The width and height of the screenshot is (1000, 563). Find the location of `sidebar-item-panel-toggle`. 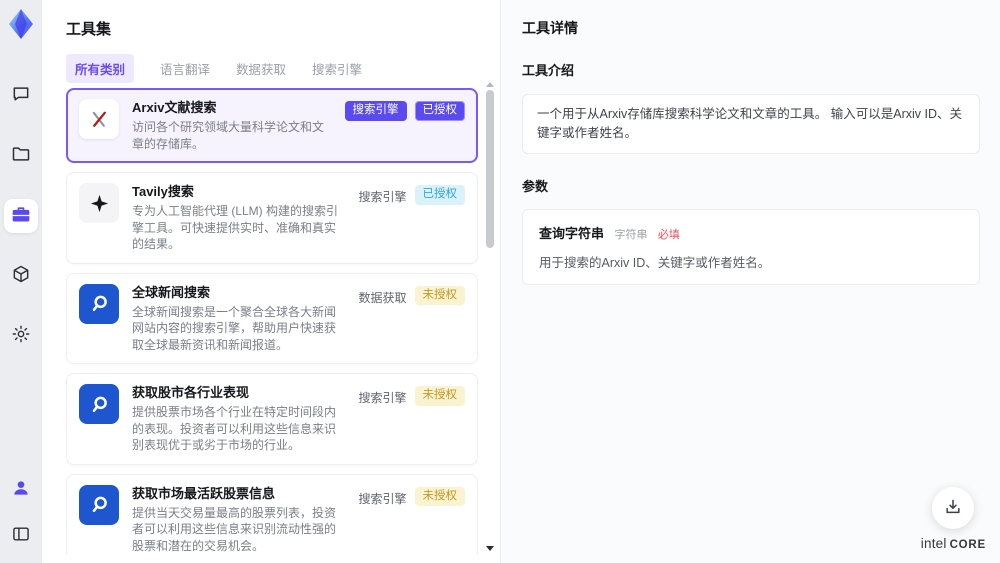

sidebar-item-panel-toggle is located at coordinates (21, 536).